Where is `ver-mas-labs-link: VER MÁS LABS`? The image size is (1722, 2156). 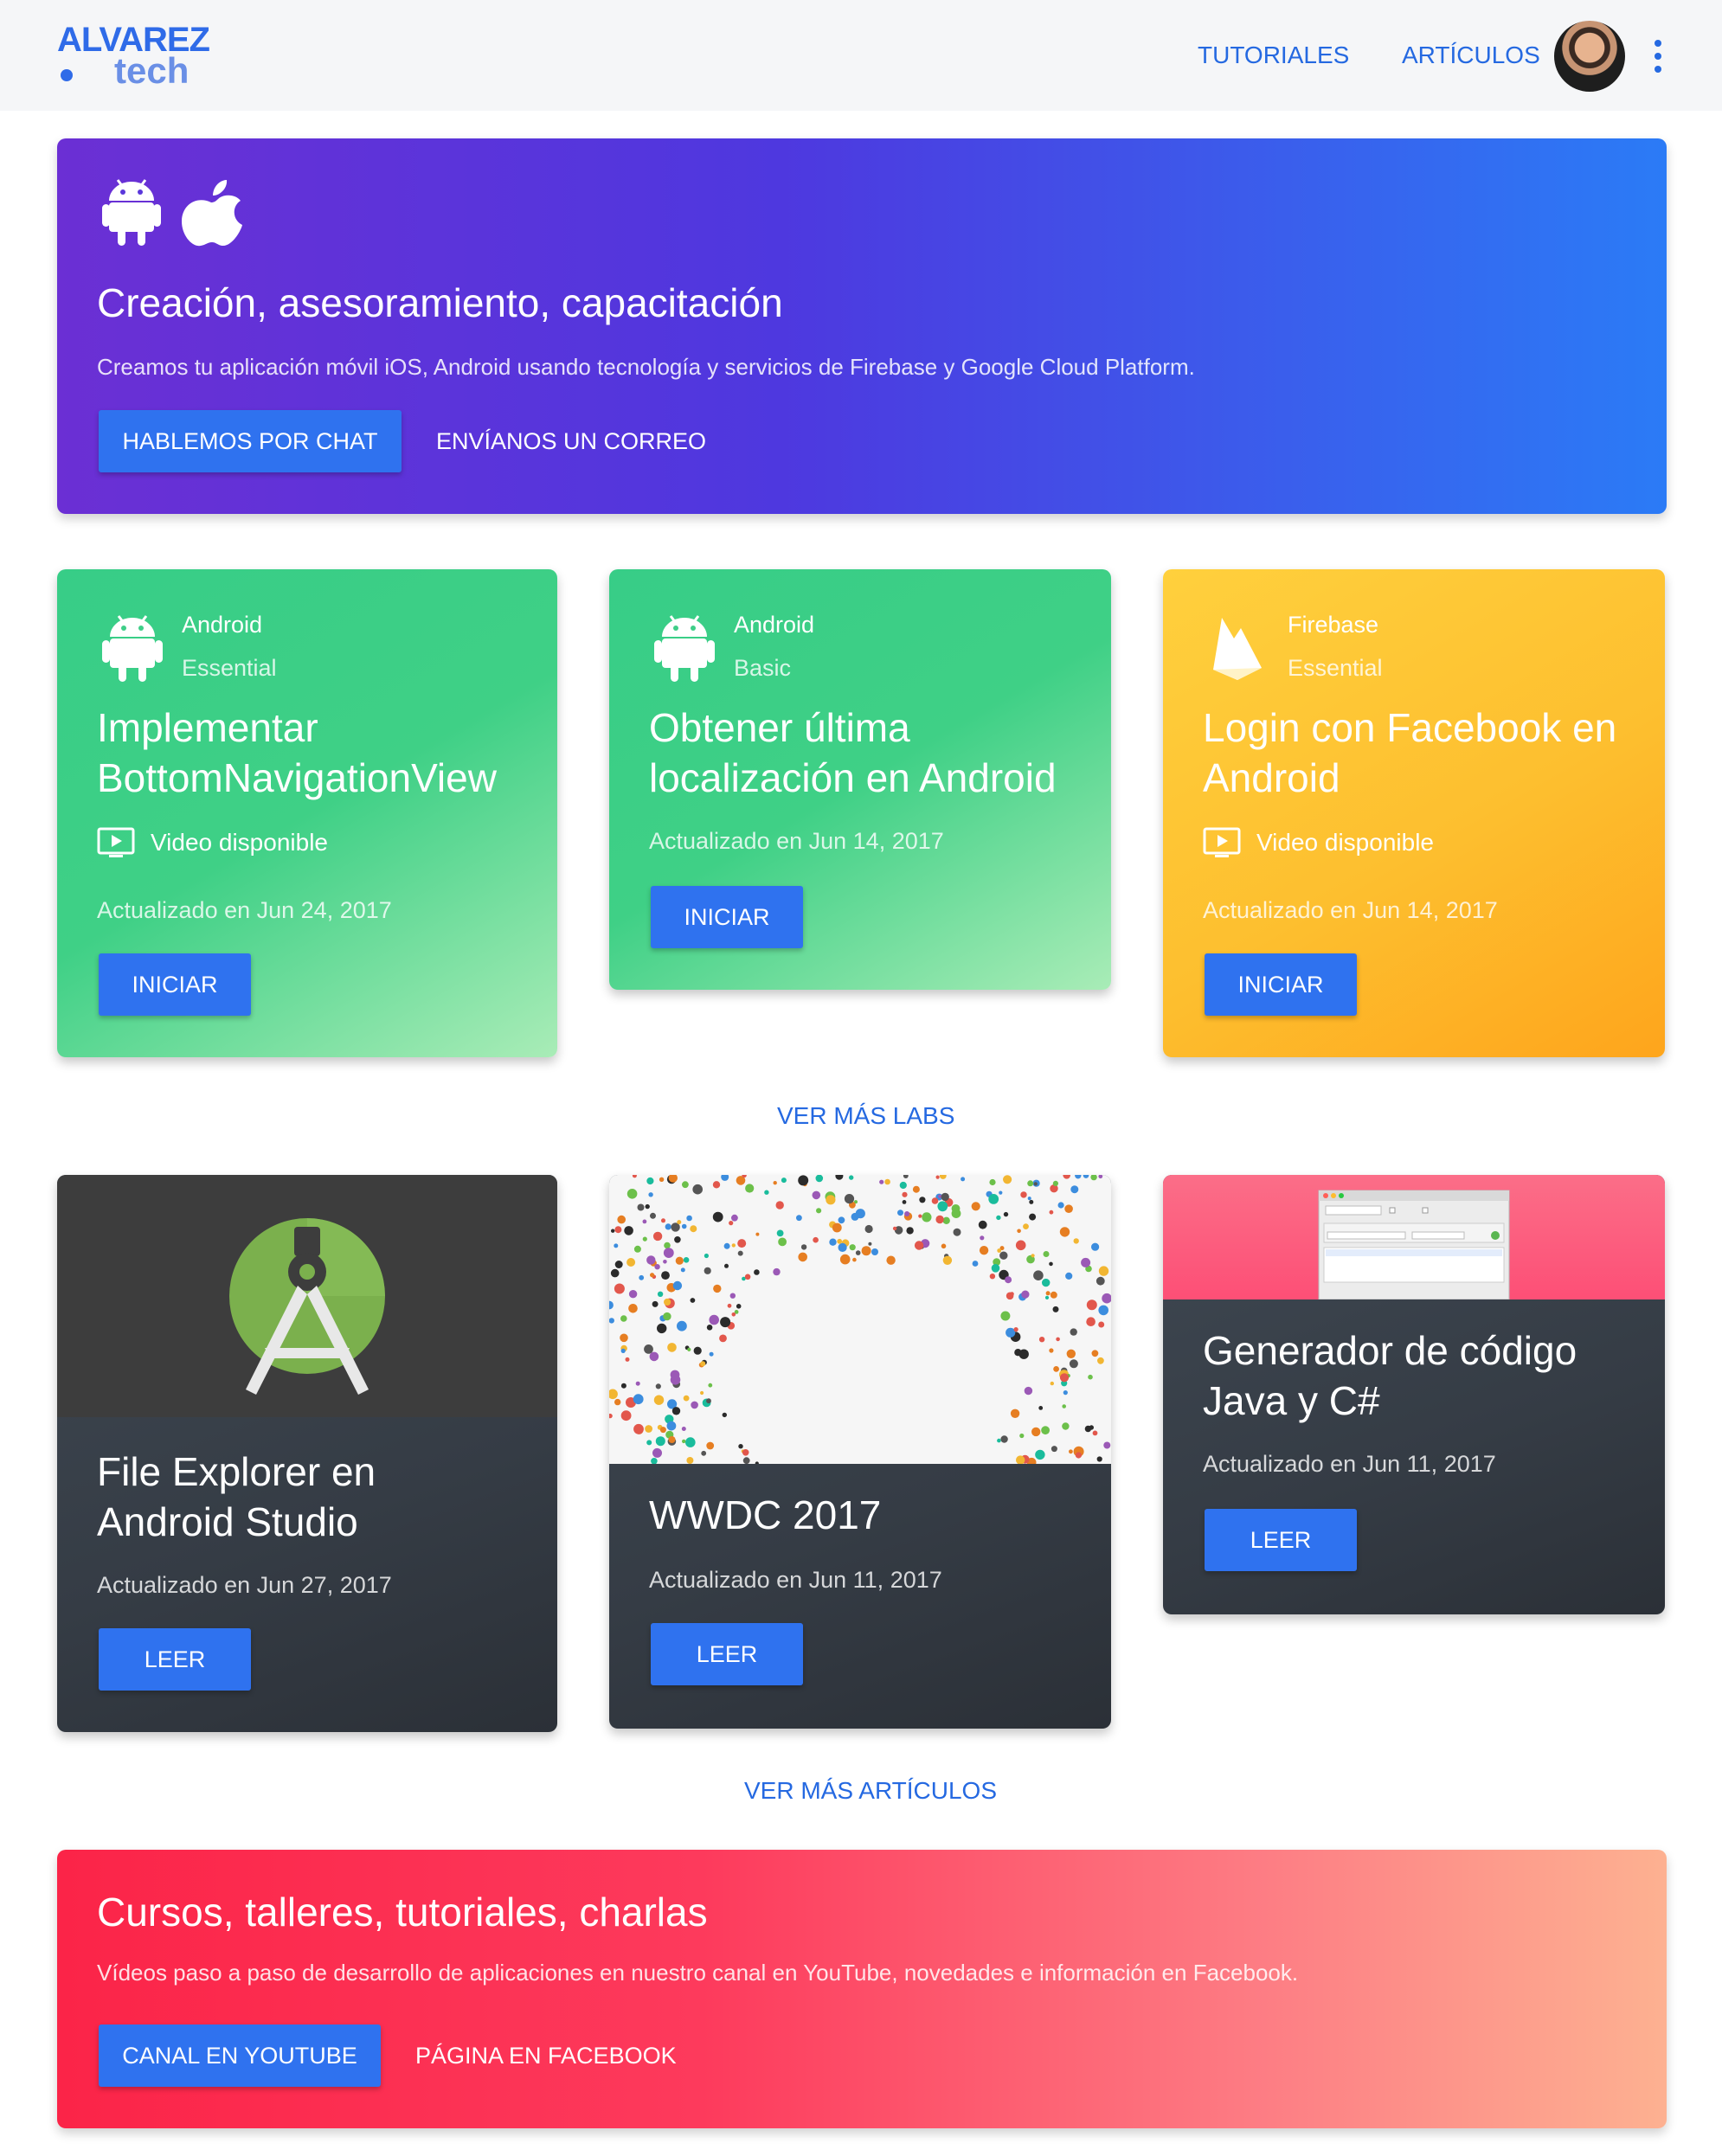 ver-mas-labs-link: VER MÁS LABS is located at coordinates (865, 1116).